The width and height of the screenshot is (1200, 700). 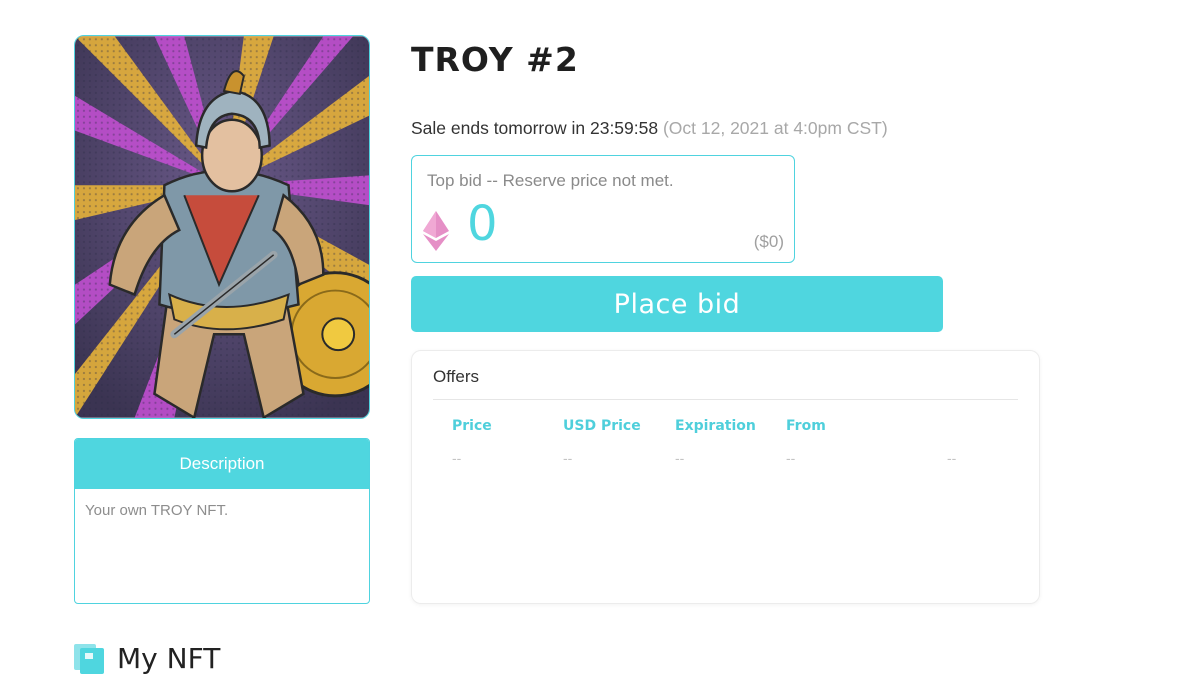 I want to click on top-bid-label: Top bid -- Reserve price not met., so click(x=550, y=180).